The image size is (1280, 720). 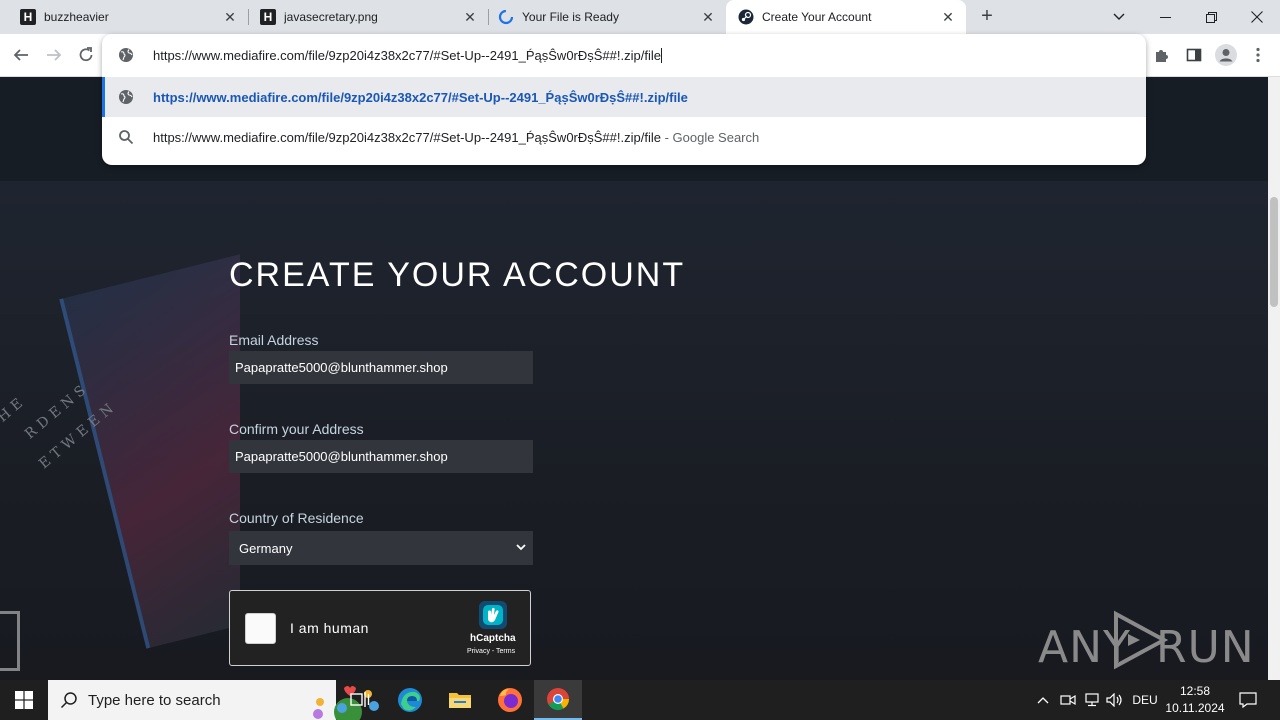 I want to click on extensions-button, so click(x=1162, y=55).